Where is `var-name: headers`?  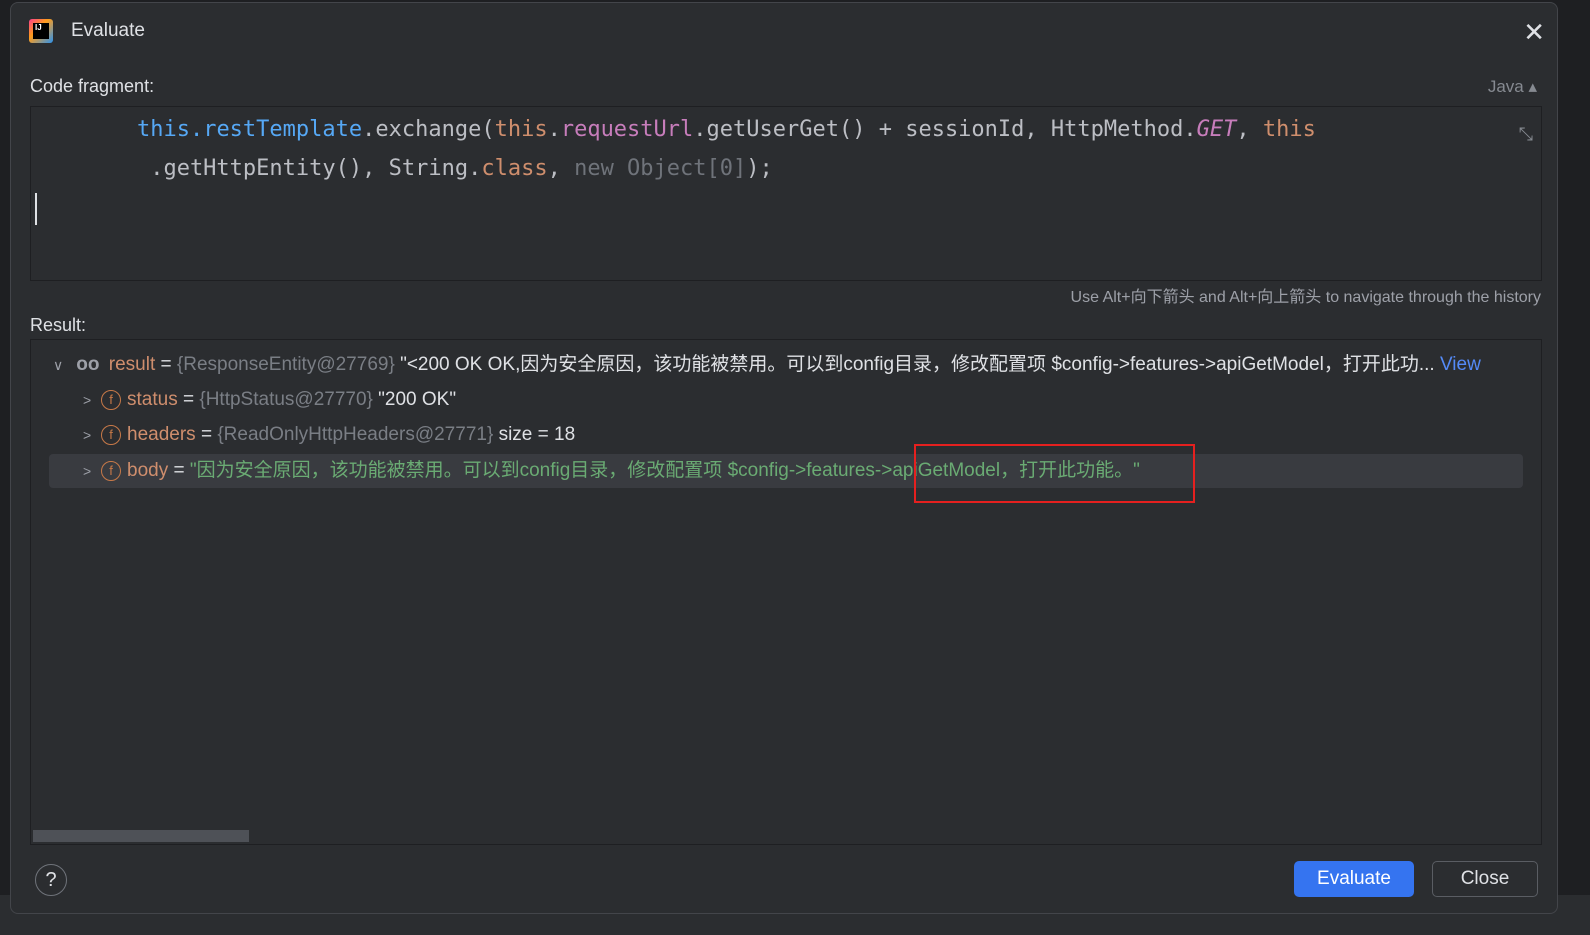 var-name: headers is located at coordinates (161, 434).